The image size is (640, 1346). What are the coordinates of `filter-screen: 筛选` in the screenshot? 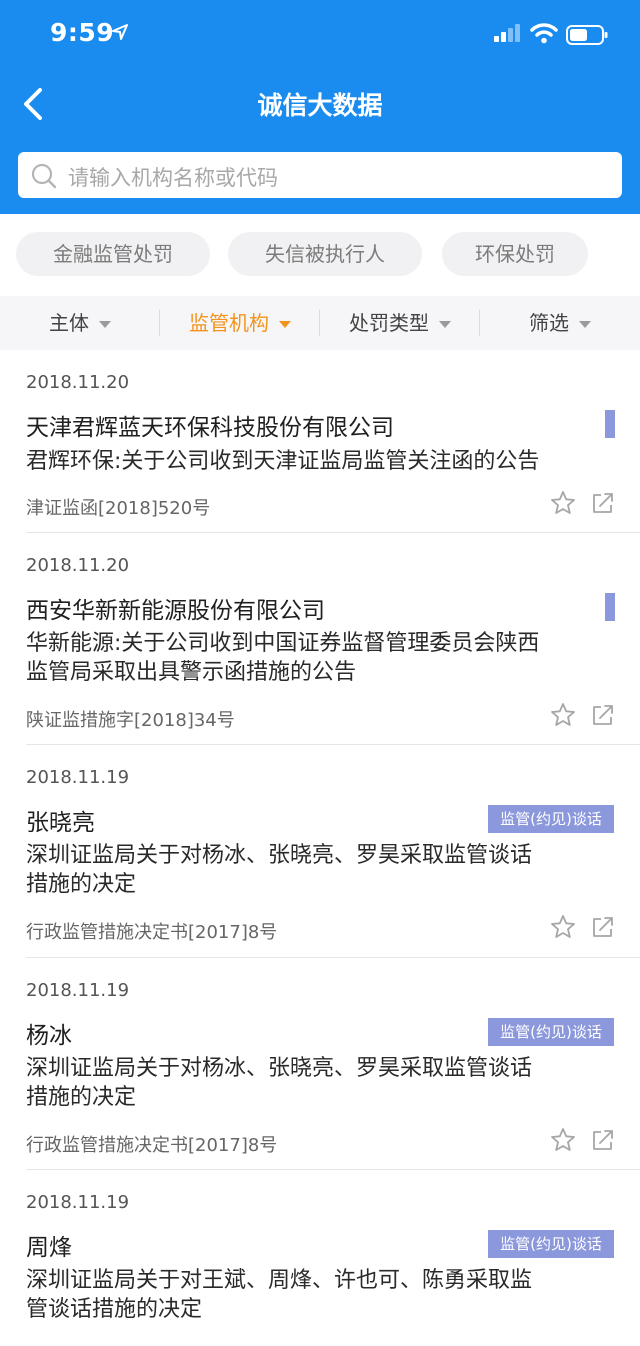 It's located at (560, 323).